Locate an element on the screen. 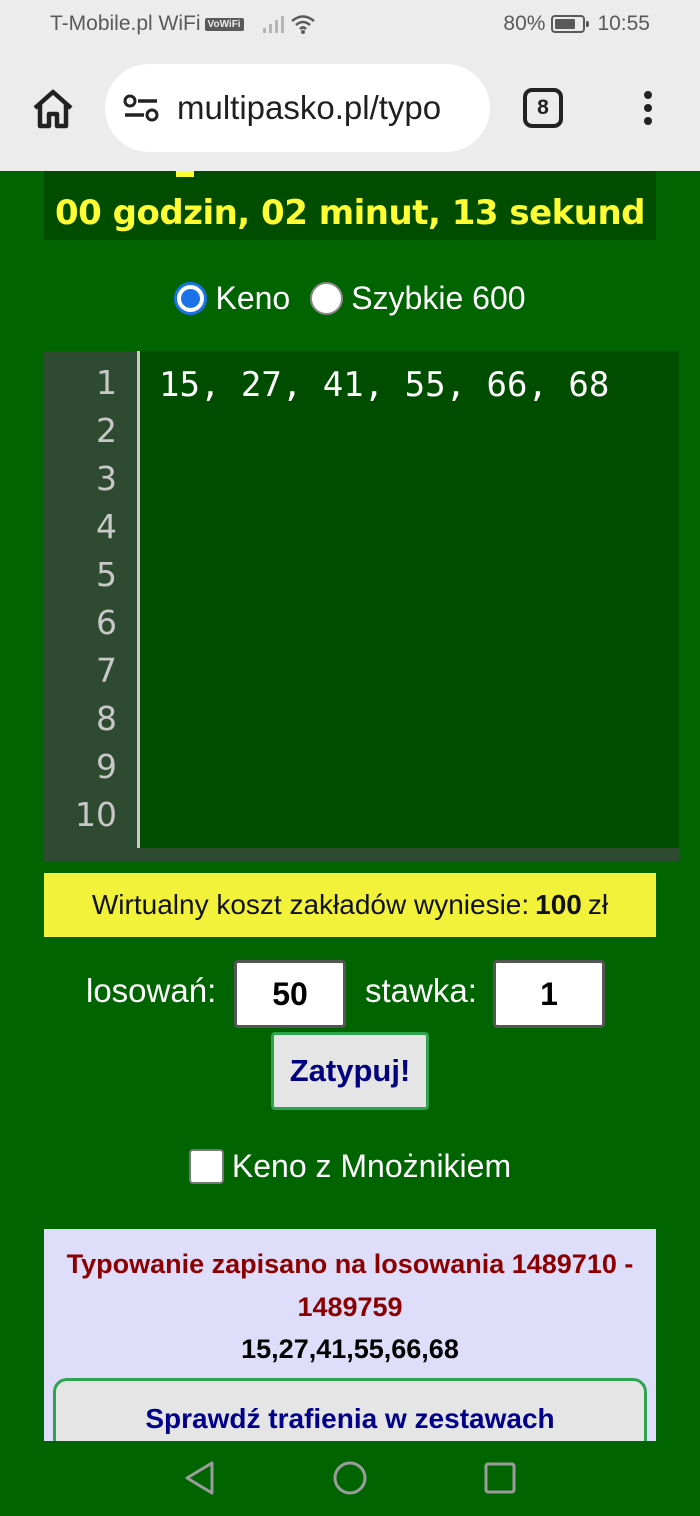 This screenshot has width=700, height=1516. tab-count: 8 is located at coordinates (543, 107).